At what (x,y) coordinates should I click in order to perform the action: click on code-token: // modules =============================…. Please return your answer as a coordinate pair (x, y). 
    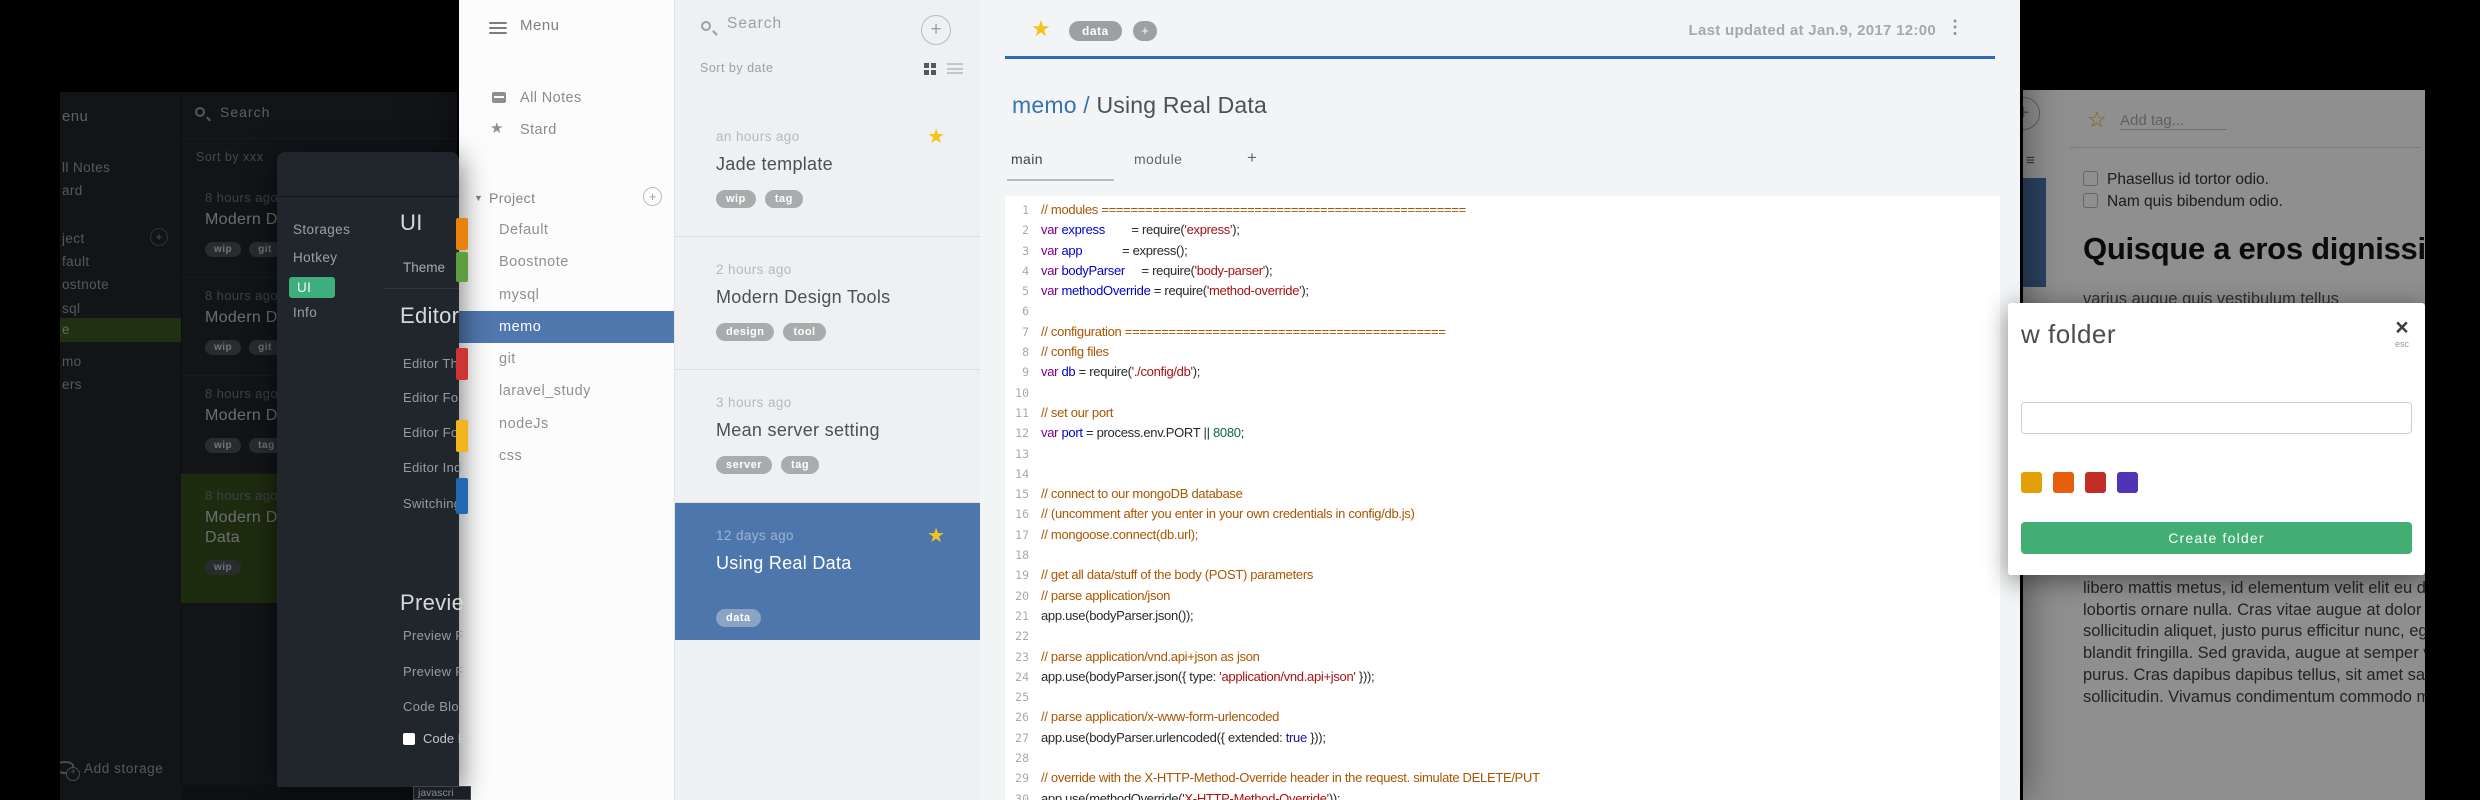
    Looking at the image, I should click on (1253, 209).